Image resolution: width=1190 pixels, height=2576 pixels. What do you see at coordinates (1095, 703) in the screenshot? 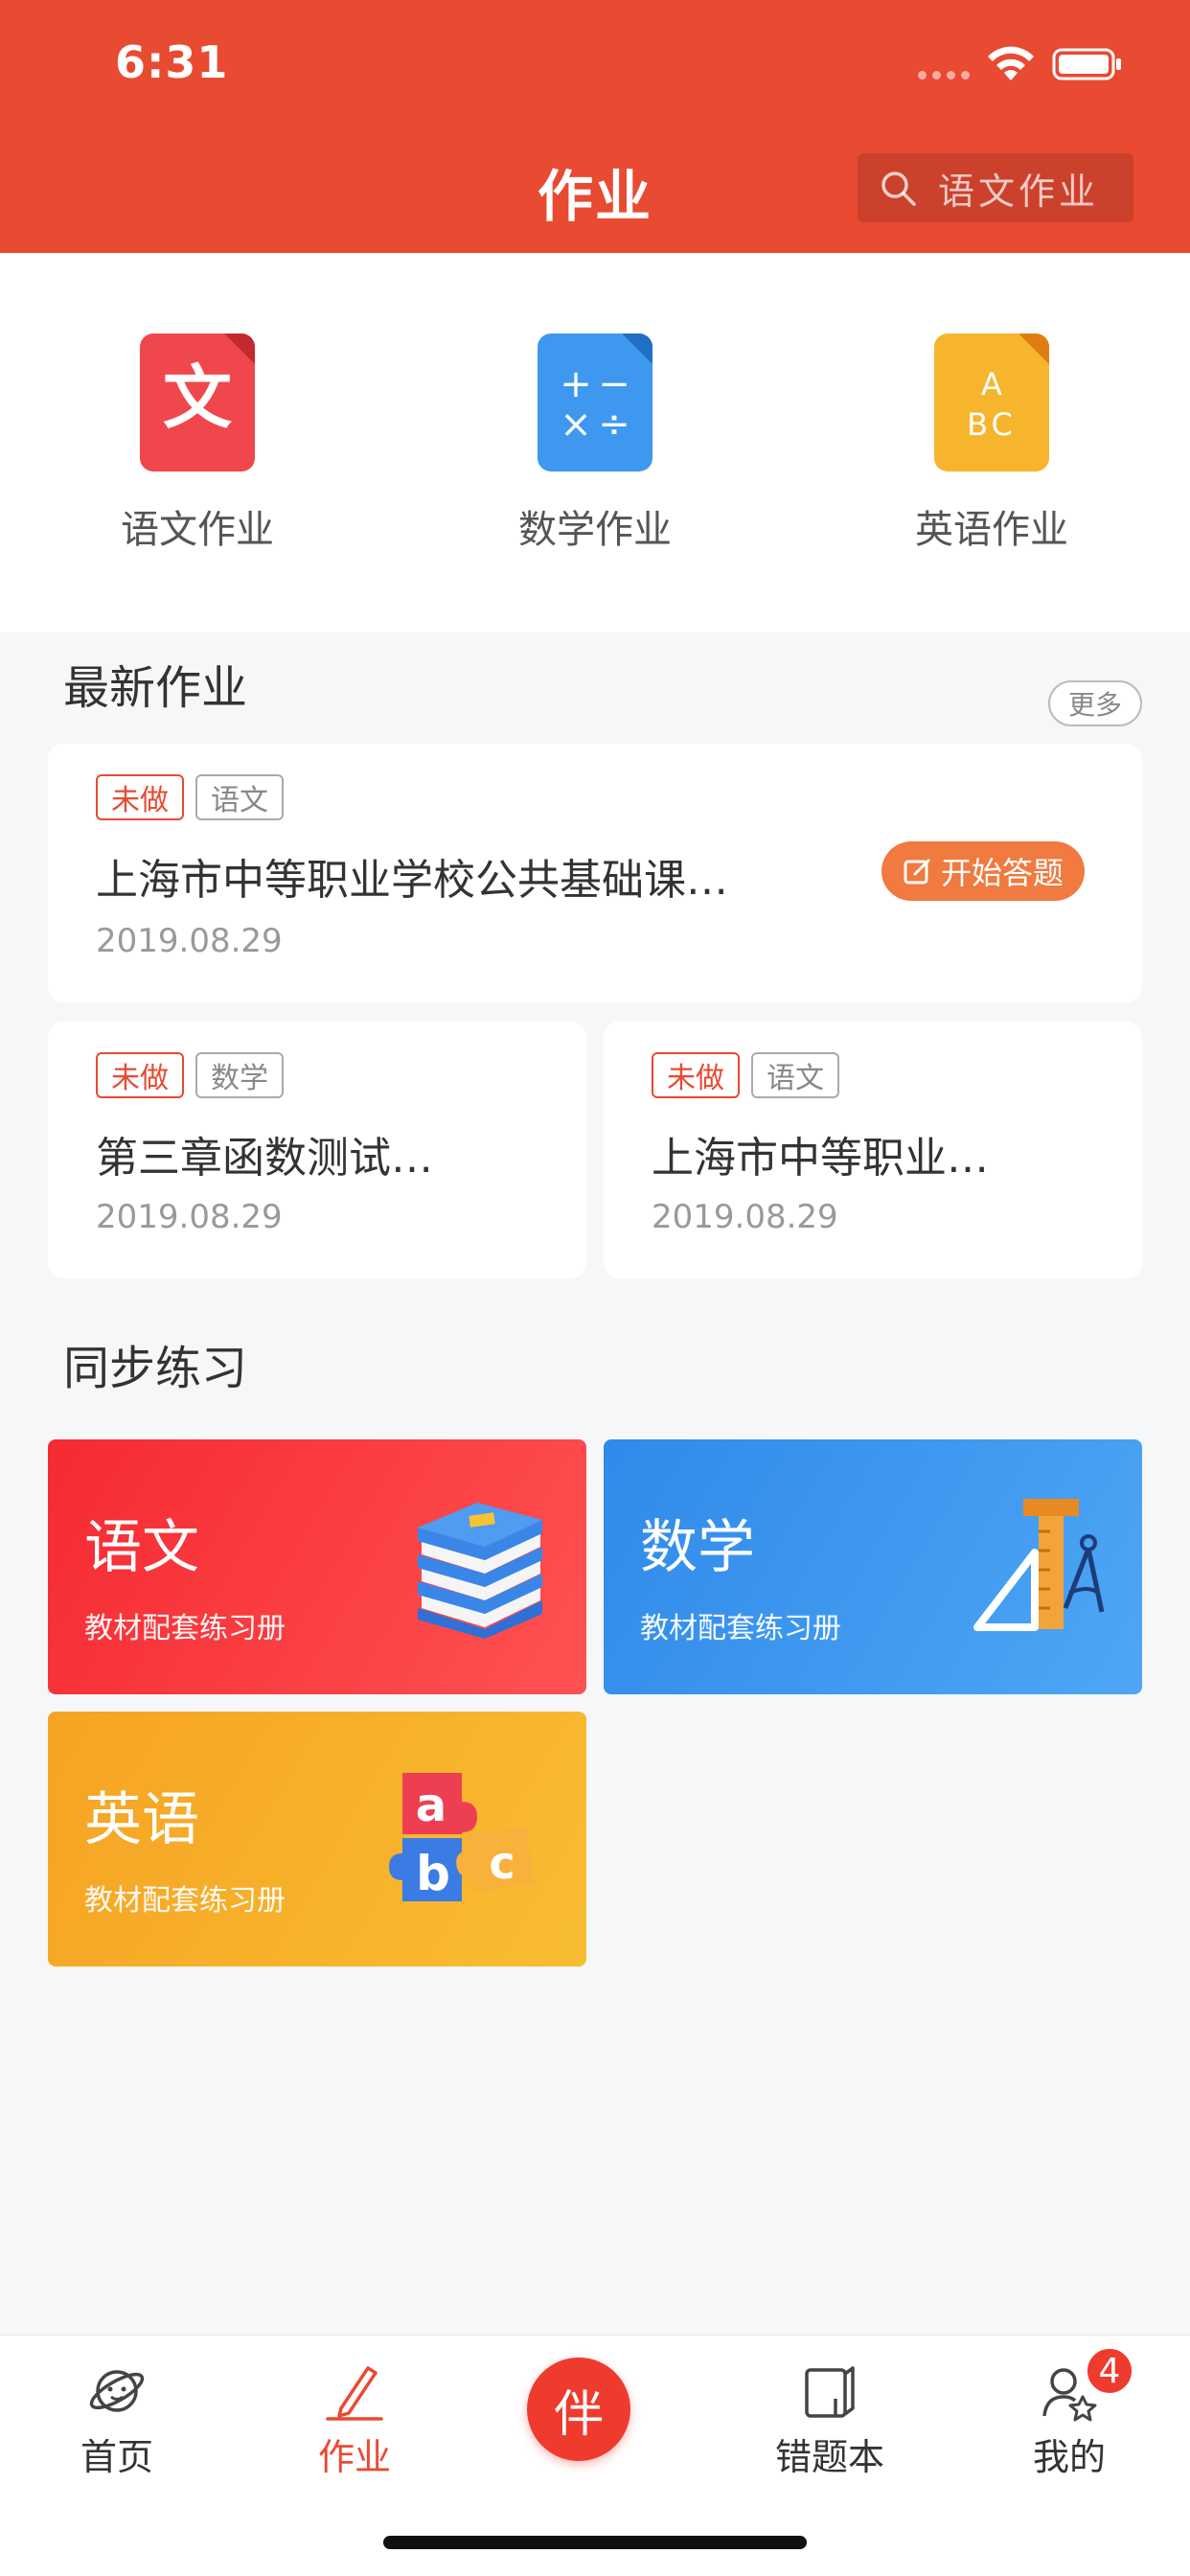
I see `more-button: 更多` at bounding box center [1095, 703].